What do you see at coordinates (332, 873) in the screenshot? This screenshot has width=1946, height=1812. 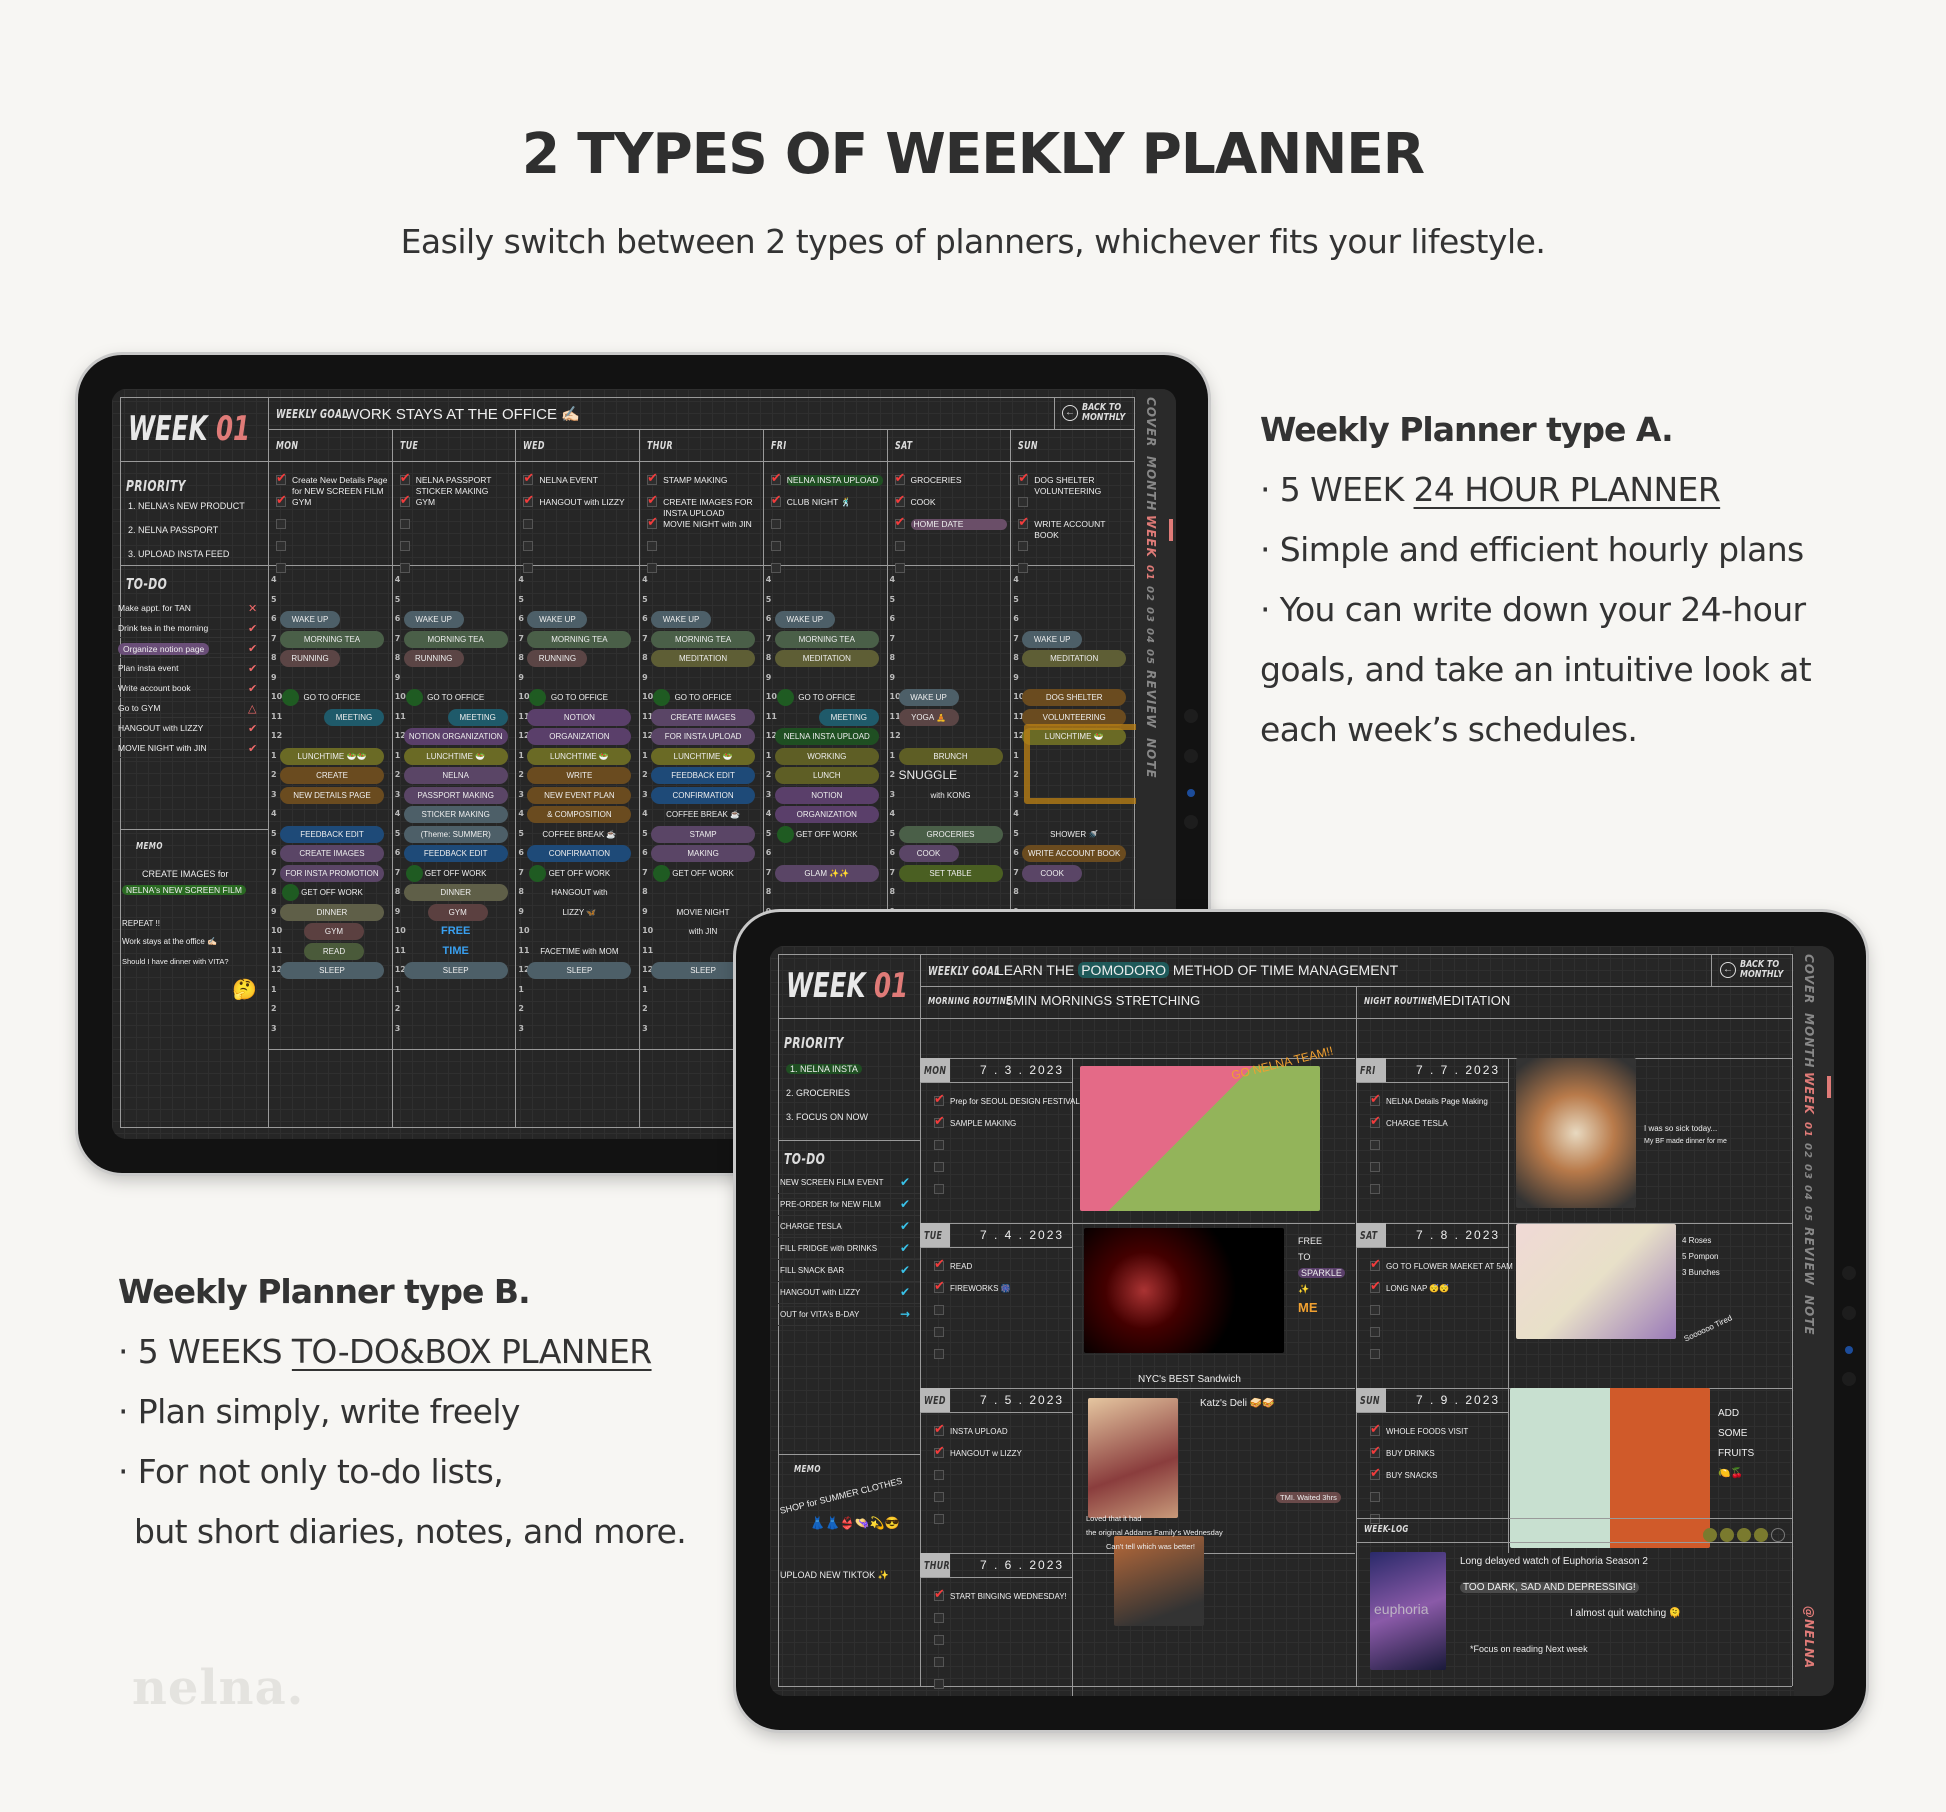 I see `schedule-event: FOR INSTA PROMOTION` at bounding box center [332, 873].